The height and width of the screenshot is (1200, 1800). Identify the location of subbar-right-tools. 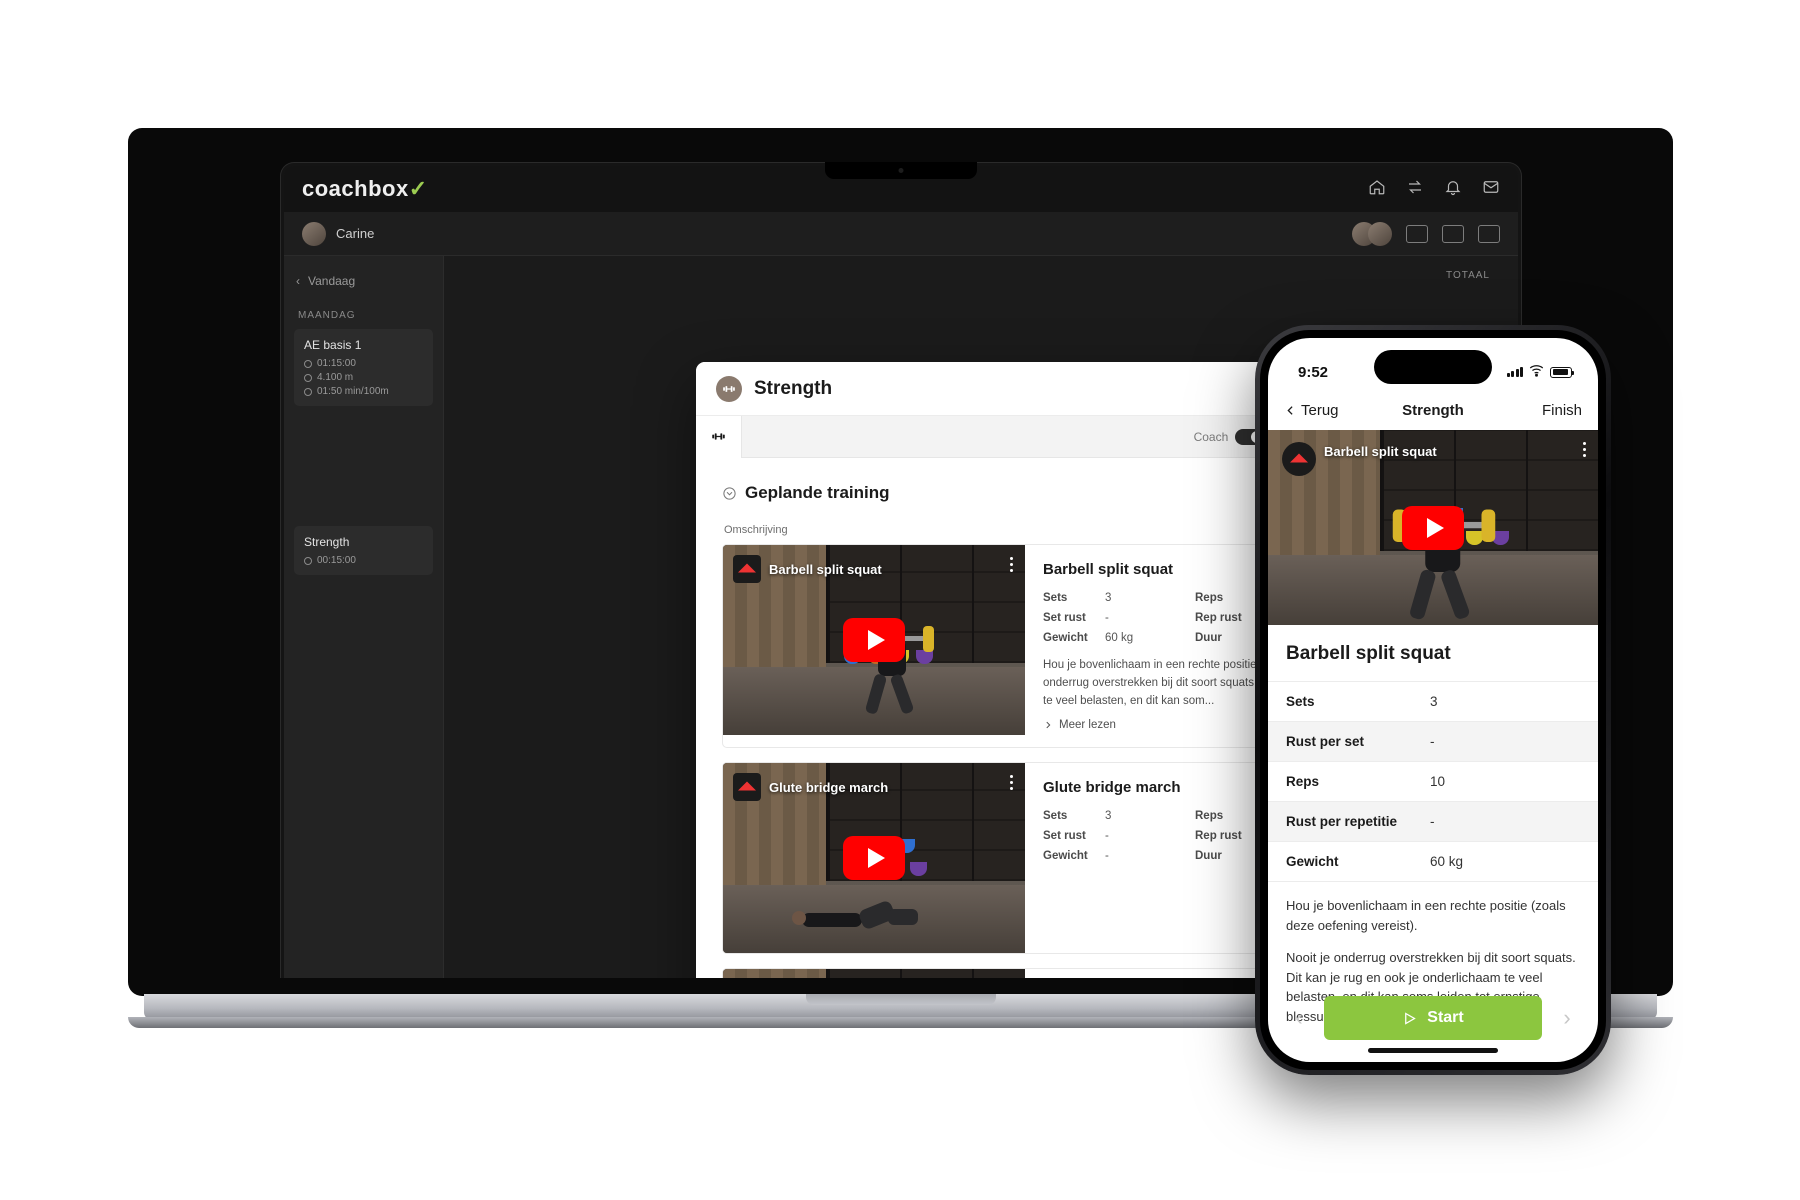
(1426, 233).